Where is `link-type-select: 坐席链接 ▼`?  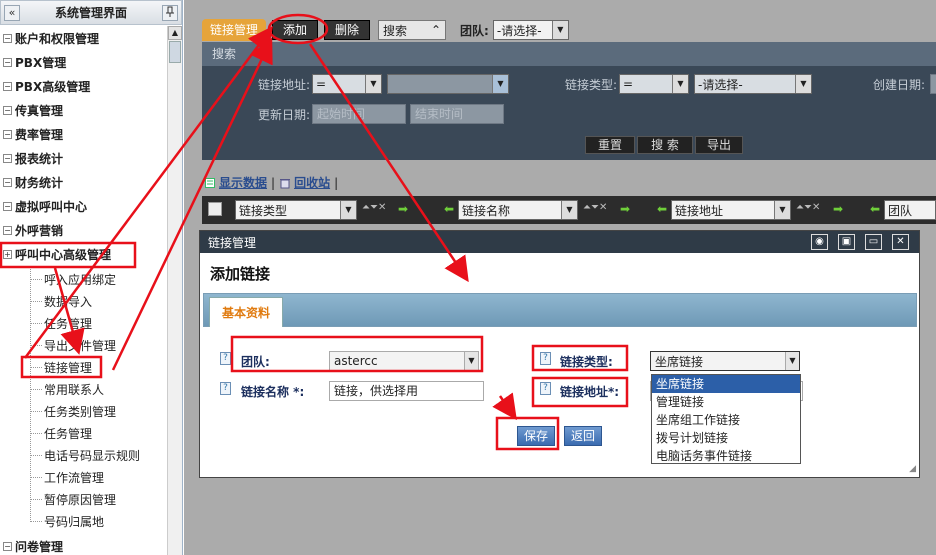 link-type-select: 坐席链接 ▼ is located at coordinates (725, 361).